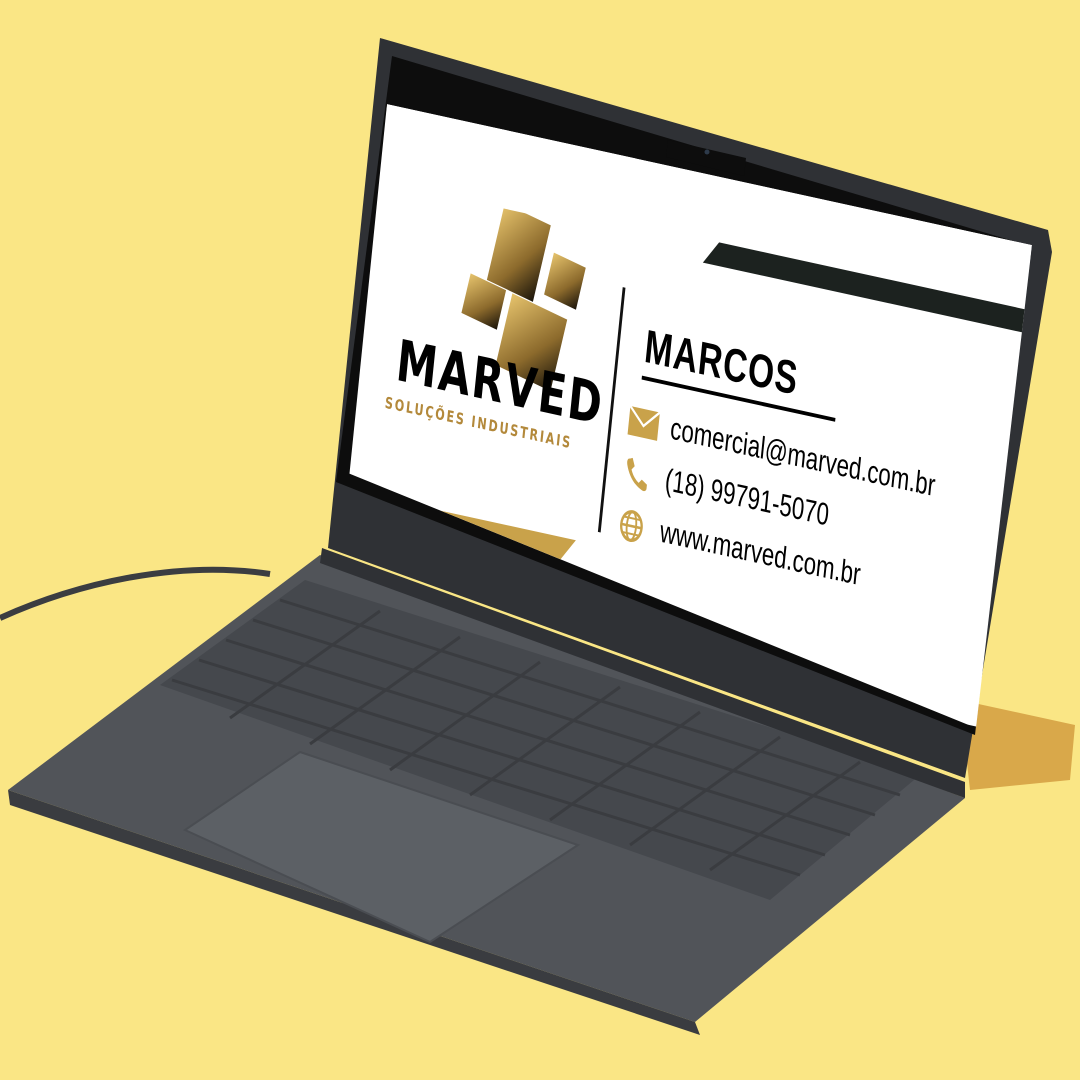 Image resolution: width=1080 pixels, height=1080 pixels. Describe the element at coordinates (760, 553) in the screenshot. I see `website-text: www.marved.com.br` at that location.